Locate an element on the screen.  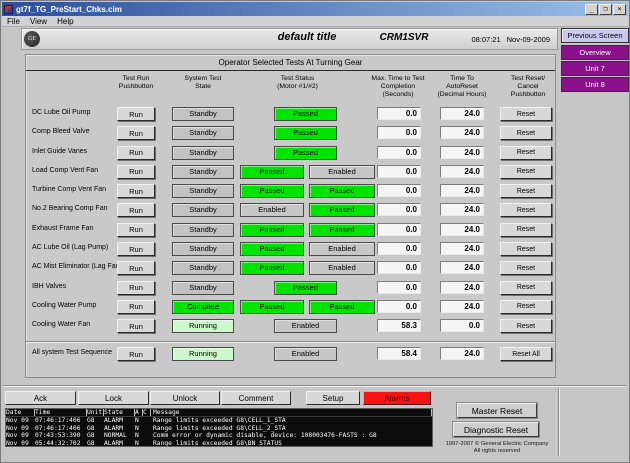
window-title: gt7f_TG_PreStart_Chks.cim is located at coordinates (69, 9).